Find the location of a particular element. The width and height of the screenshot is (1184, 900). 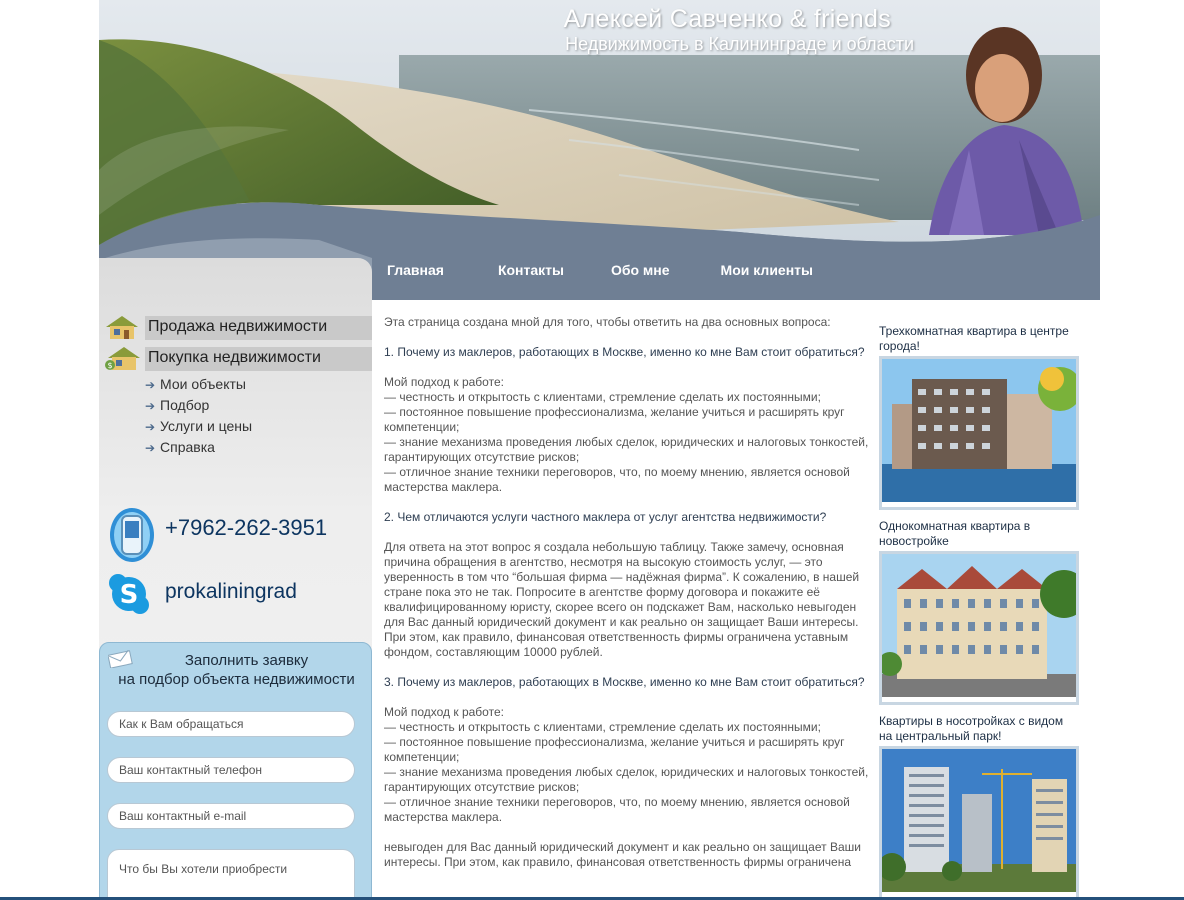

name-input: Как к Вам обращаться is located at coordinates (231, 724).